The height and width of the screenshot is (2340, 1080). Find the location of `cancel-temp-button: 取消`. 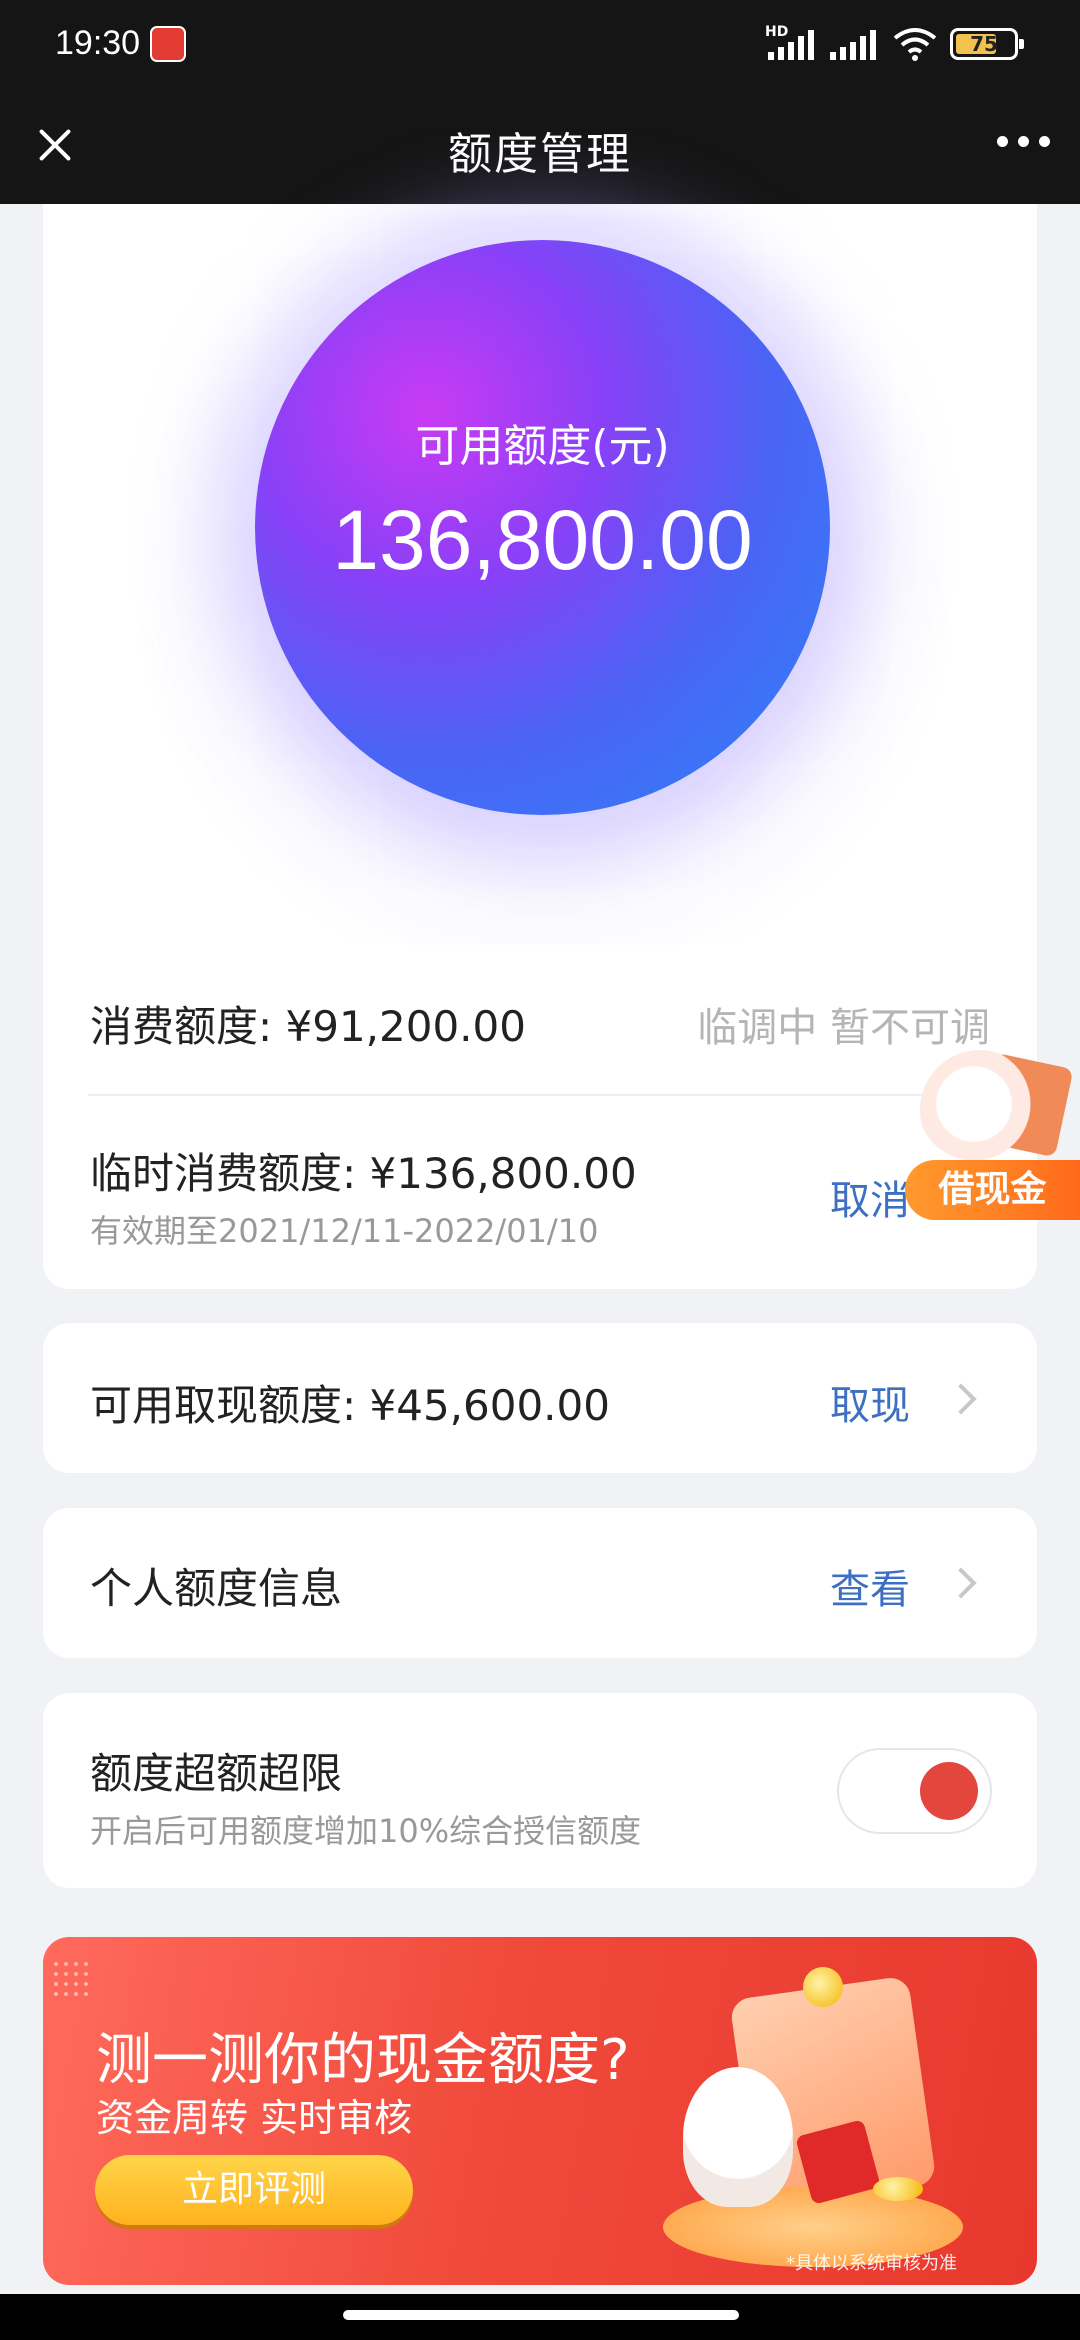

cancel-temp-button: 取消 is located at coordinates (870, 1197).